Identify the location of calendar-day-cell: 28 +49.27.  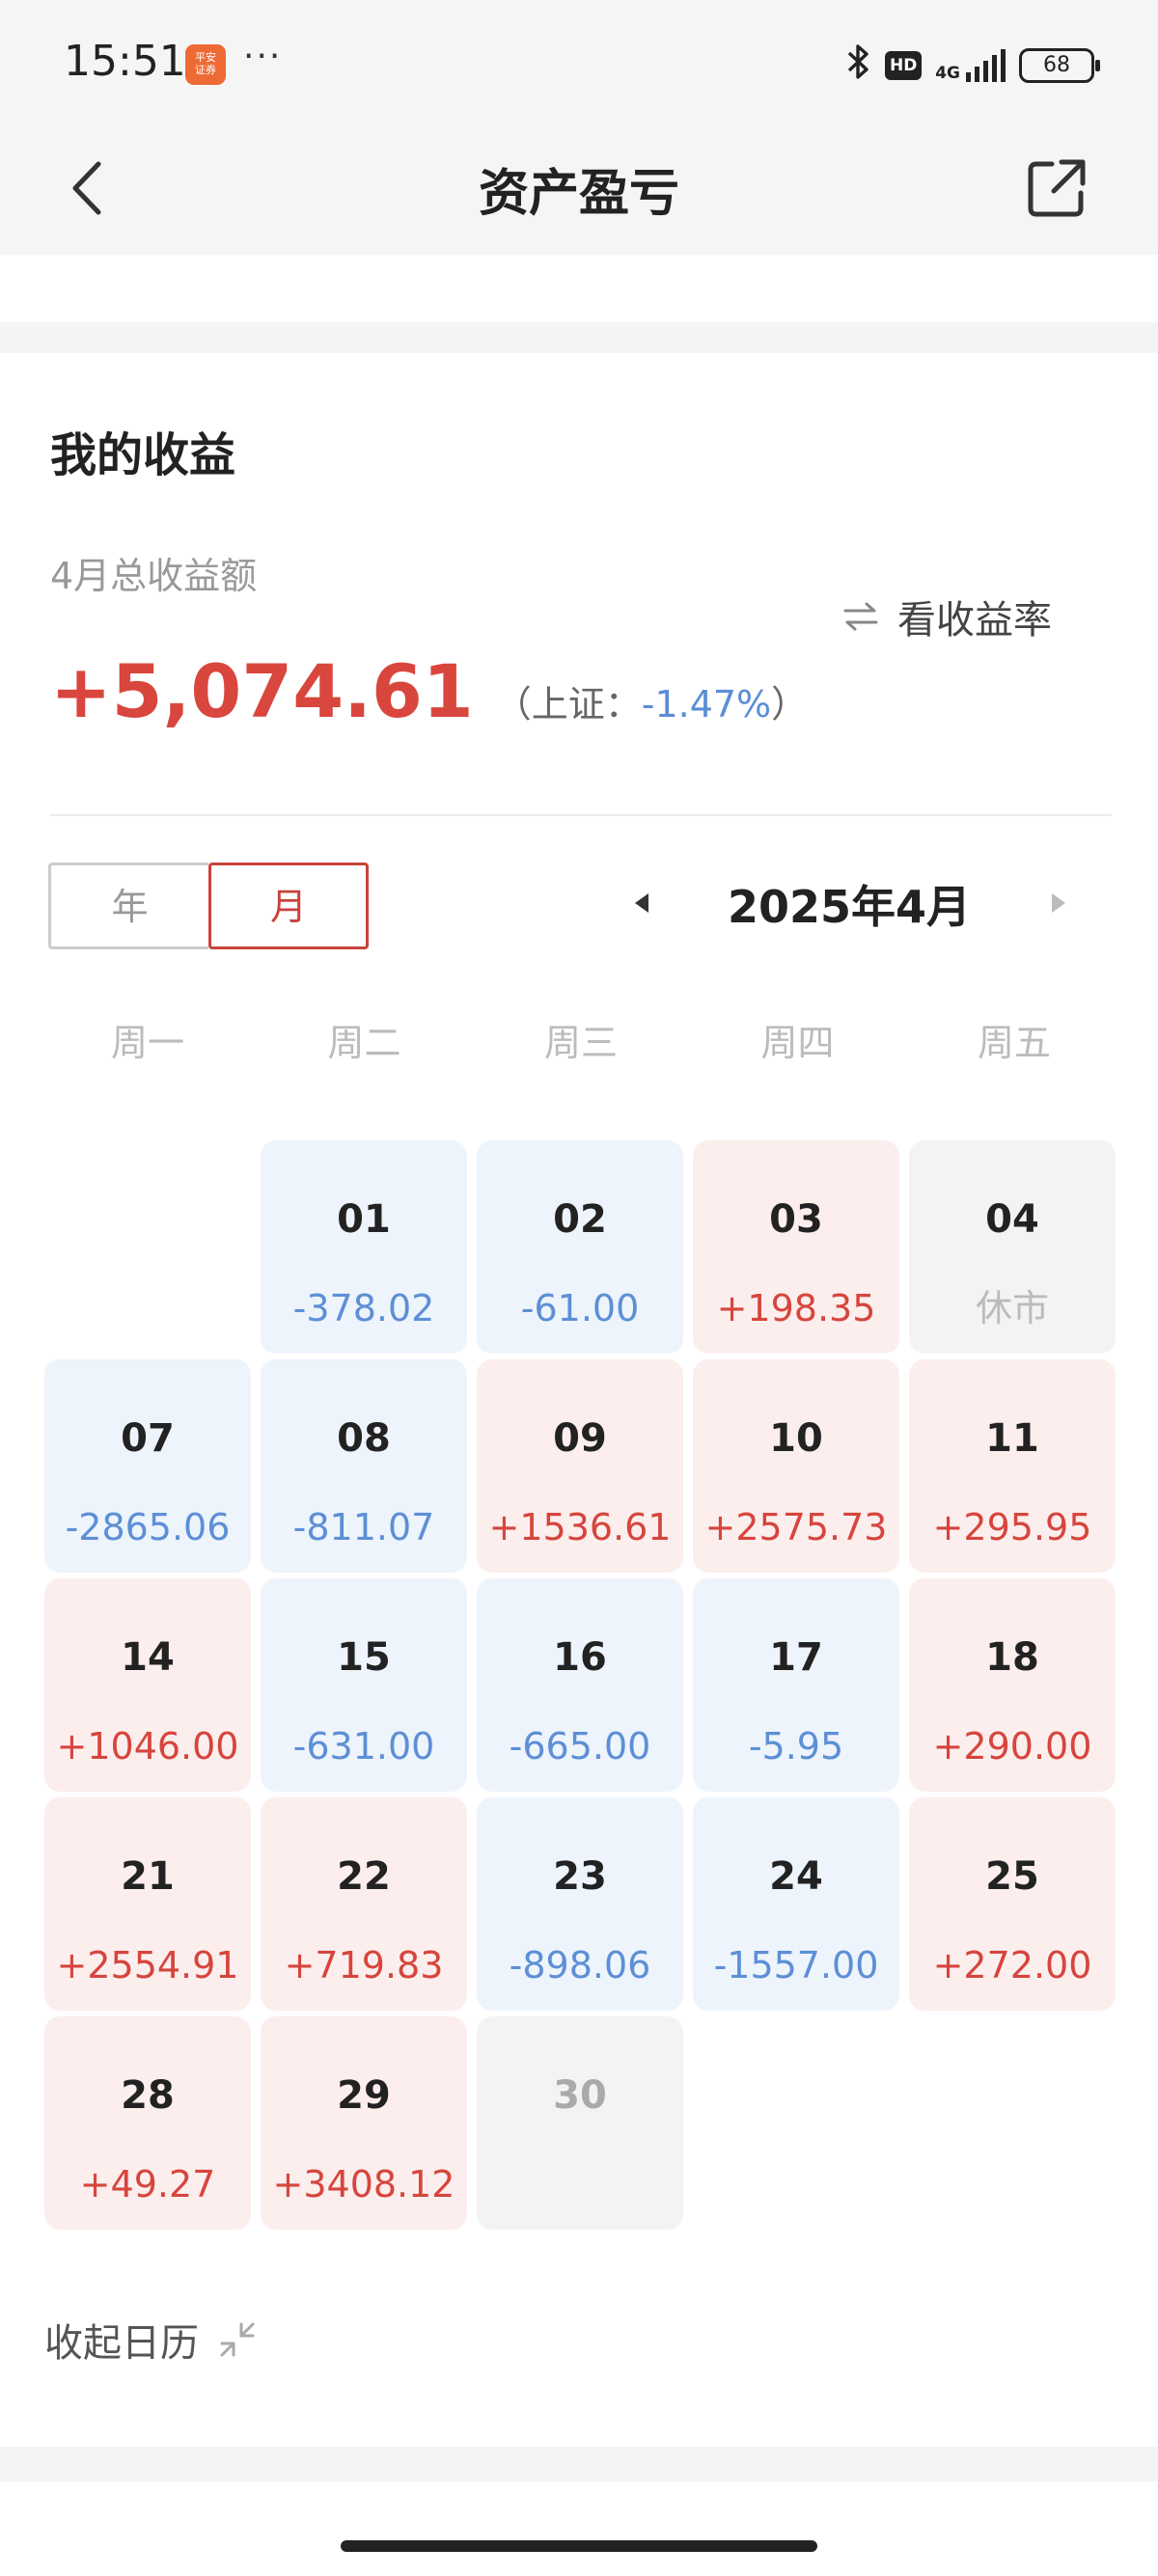
(147, 2123).